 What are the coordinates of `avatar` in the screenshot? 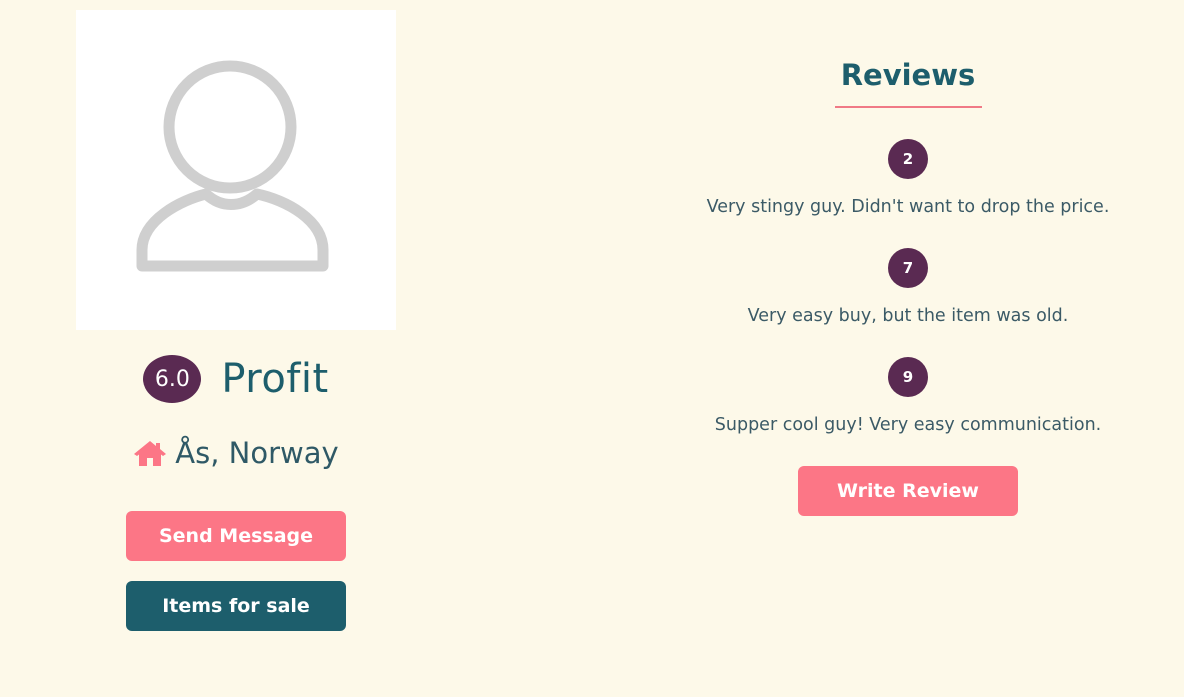 It's located at (236, 170).